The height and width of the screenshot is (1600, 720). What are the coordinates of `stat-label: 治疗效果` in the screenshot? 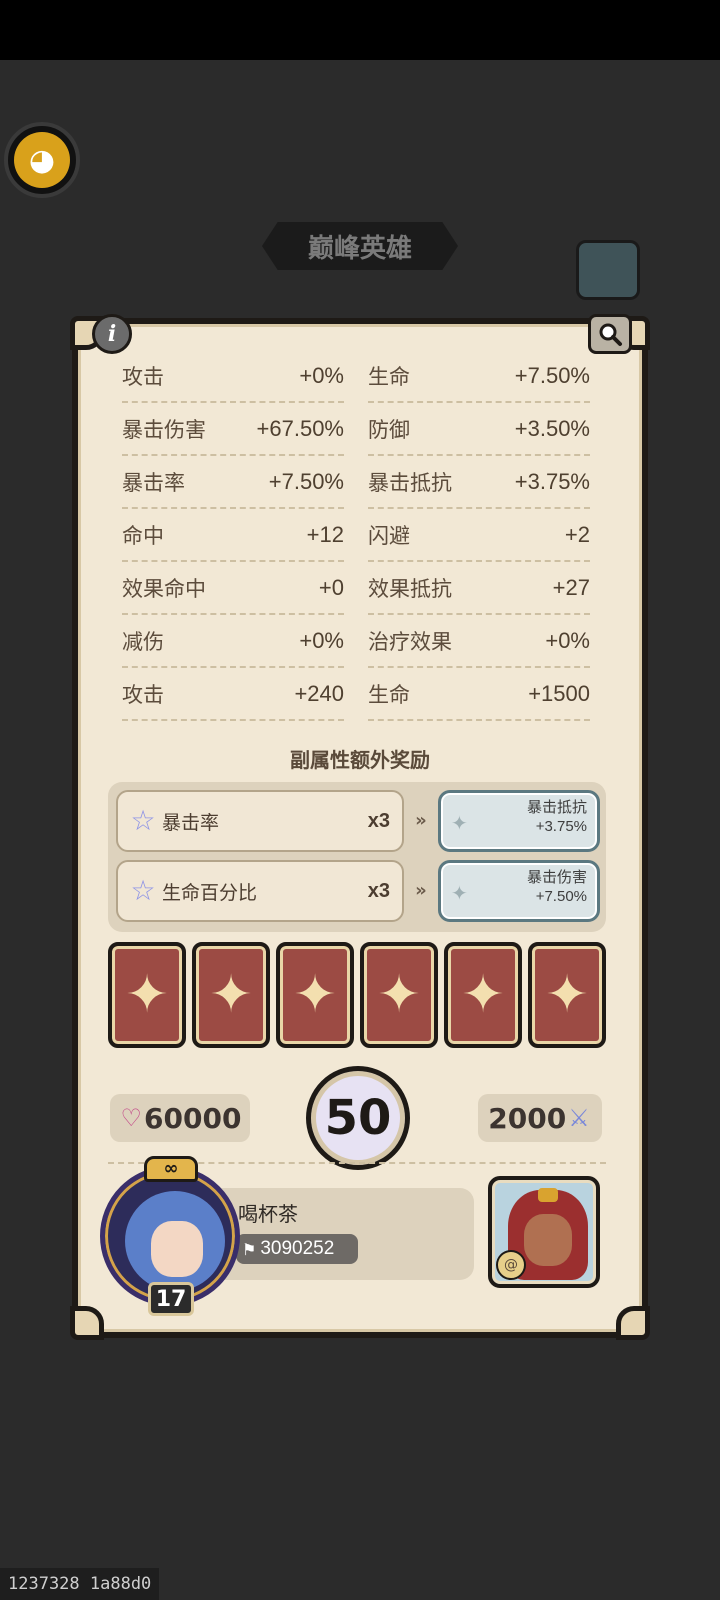 It's located at (410, 641).